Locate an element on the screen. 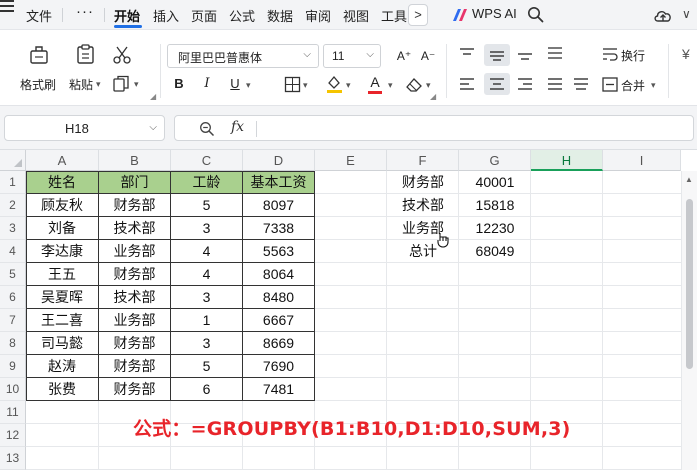 The width and height of the screenshot is (697, 470). table-cell: 李达康 is located at coordinates (62, 251).